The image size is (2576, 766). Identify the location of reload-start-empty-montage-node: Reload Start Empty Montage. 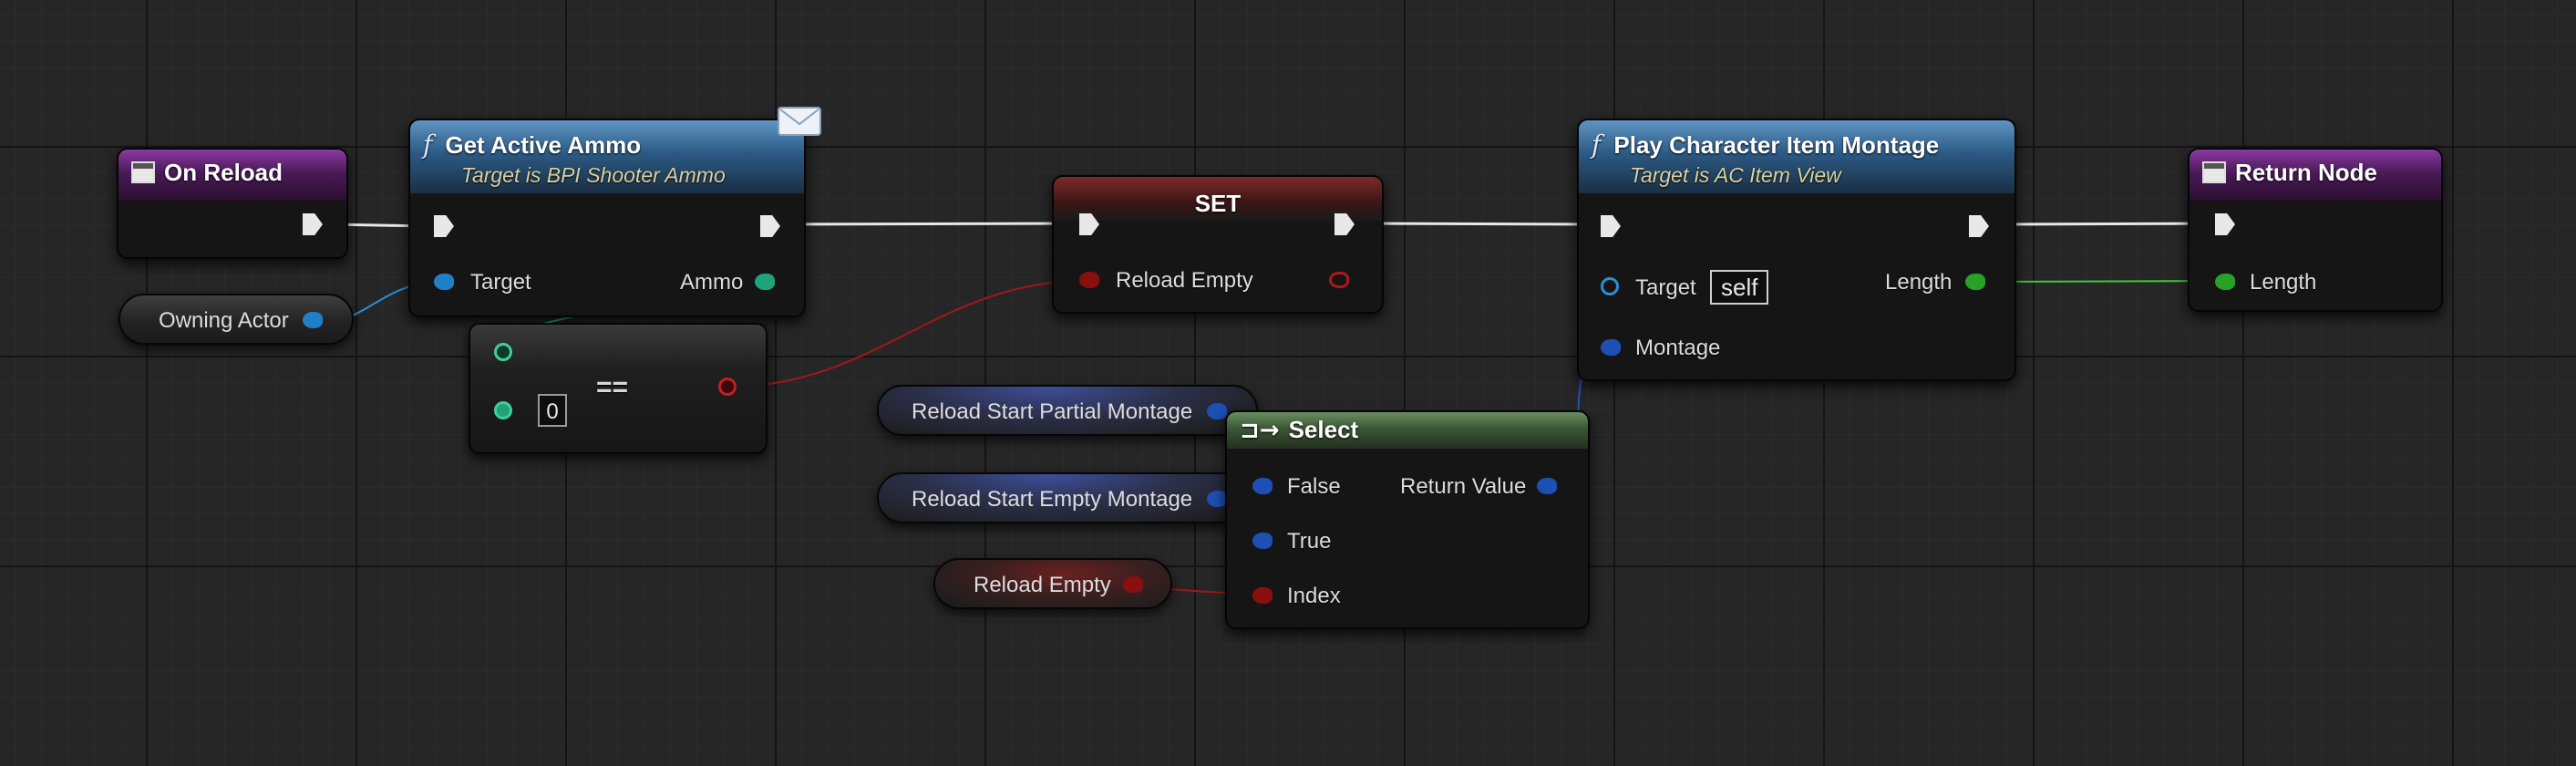
(1067, 497).